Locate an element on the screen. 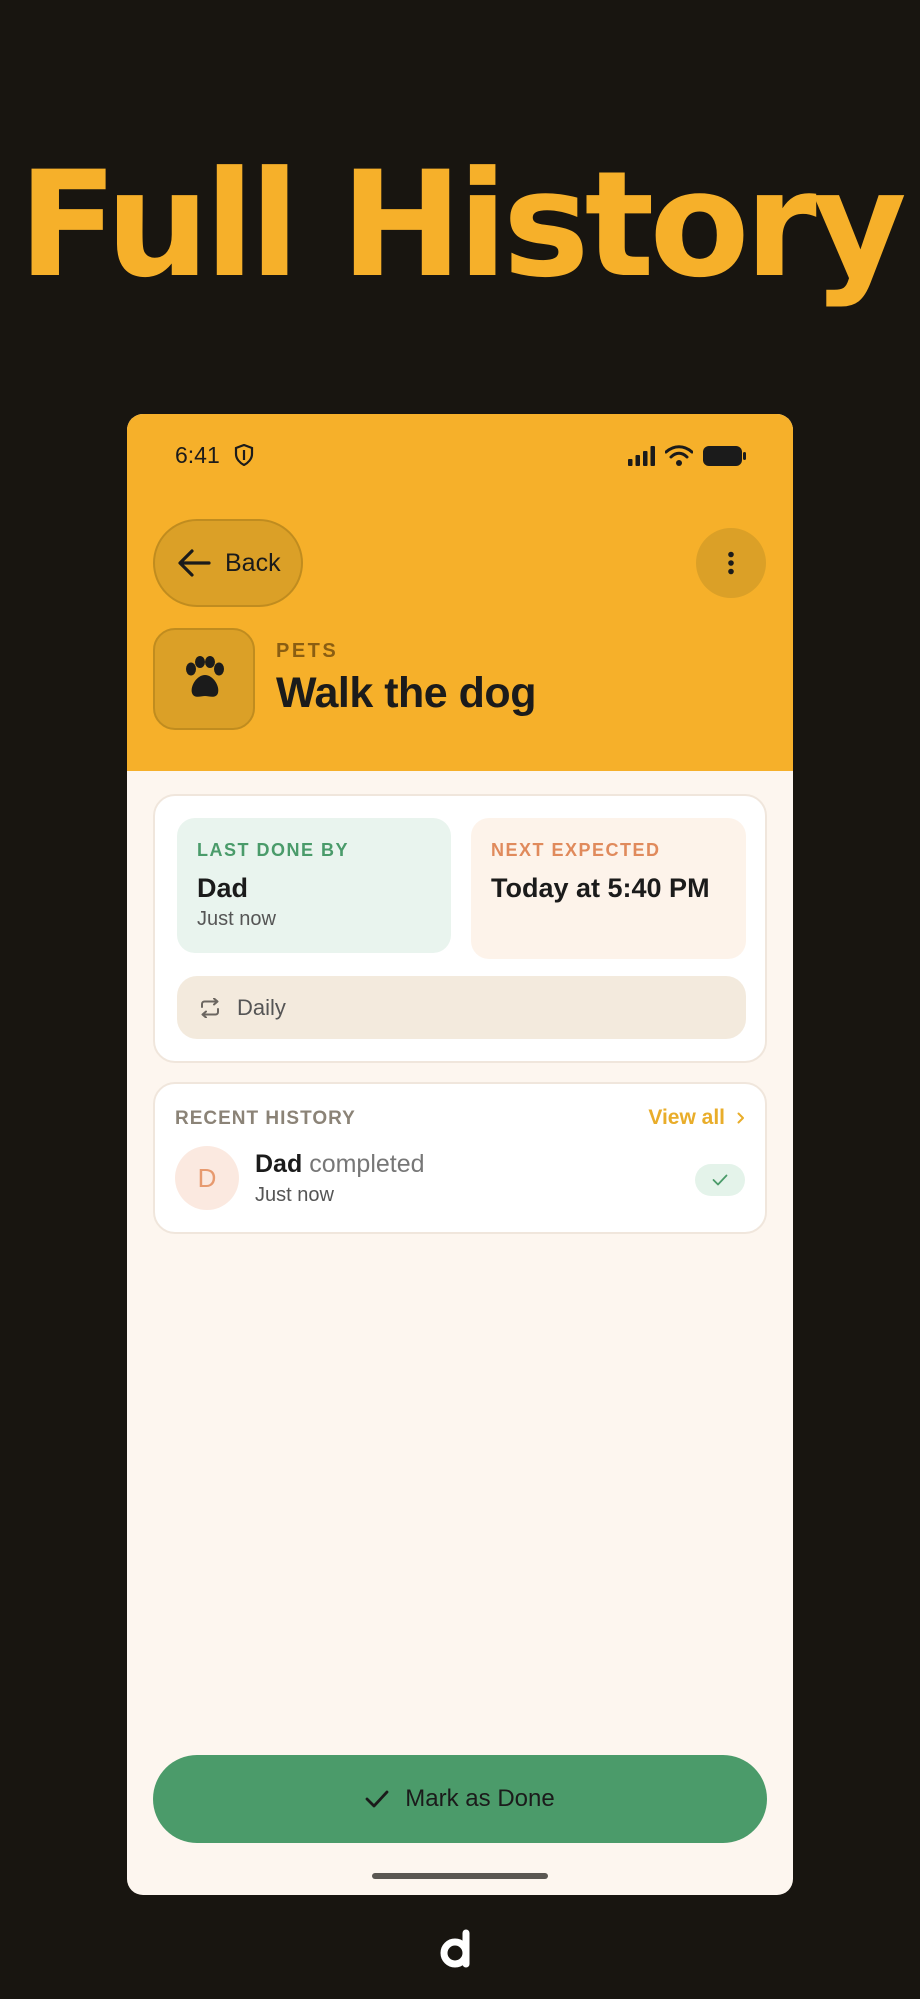 This screenshot has width=920, height=1999. more-options-button is located at coordinates (731, 563).